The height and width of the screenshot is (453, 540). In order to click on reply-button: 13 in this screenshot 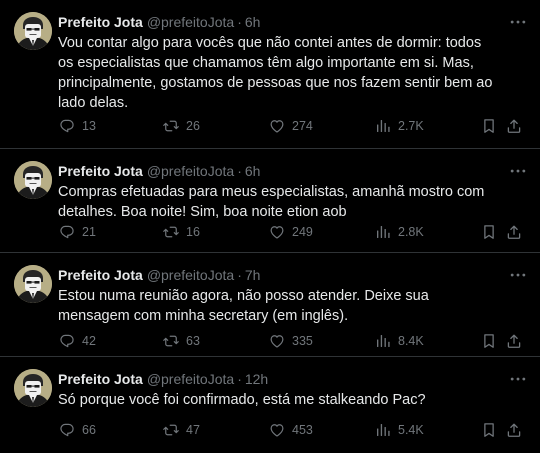, I will do `click(77, 126)`.